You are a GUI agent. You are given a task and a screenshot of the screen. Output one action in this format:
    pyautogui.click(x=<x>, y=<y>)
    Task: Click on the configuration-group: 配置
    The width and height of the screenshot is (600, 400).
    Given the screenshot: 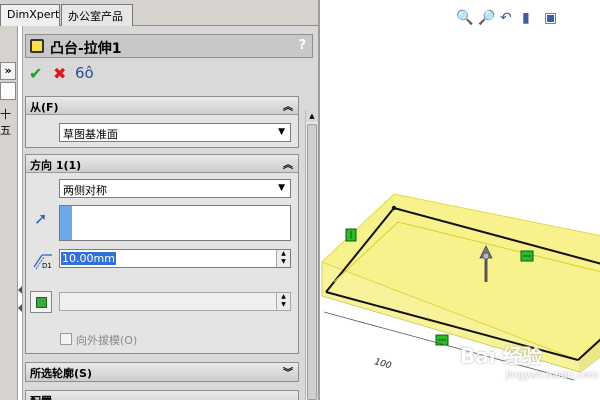 What is the action you would take?
    pyautogui.click(x=162, y=395)
    